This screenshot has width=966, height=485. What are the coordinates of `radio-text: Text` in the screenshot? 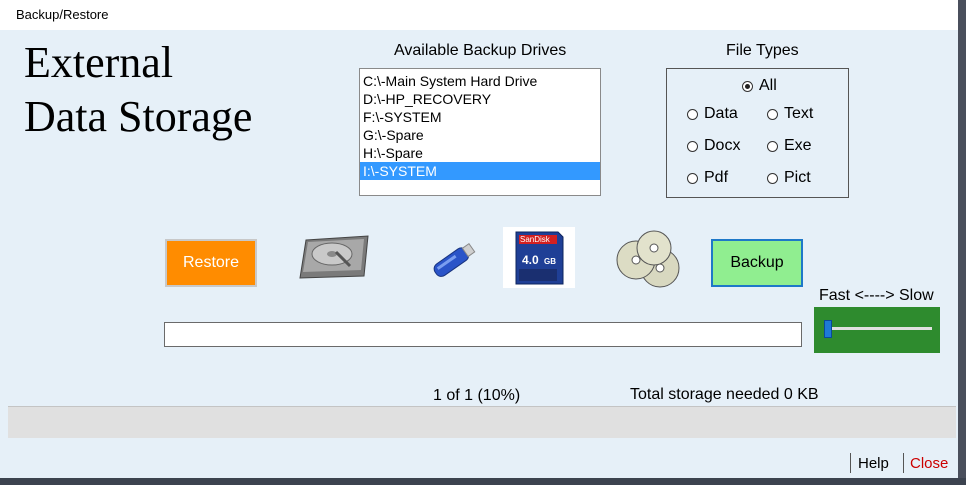 It's located at (790, 114).